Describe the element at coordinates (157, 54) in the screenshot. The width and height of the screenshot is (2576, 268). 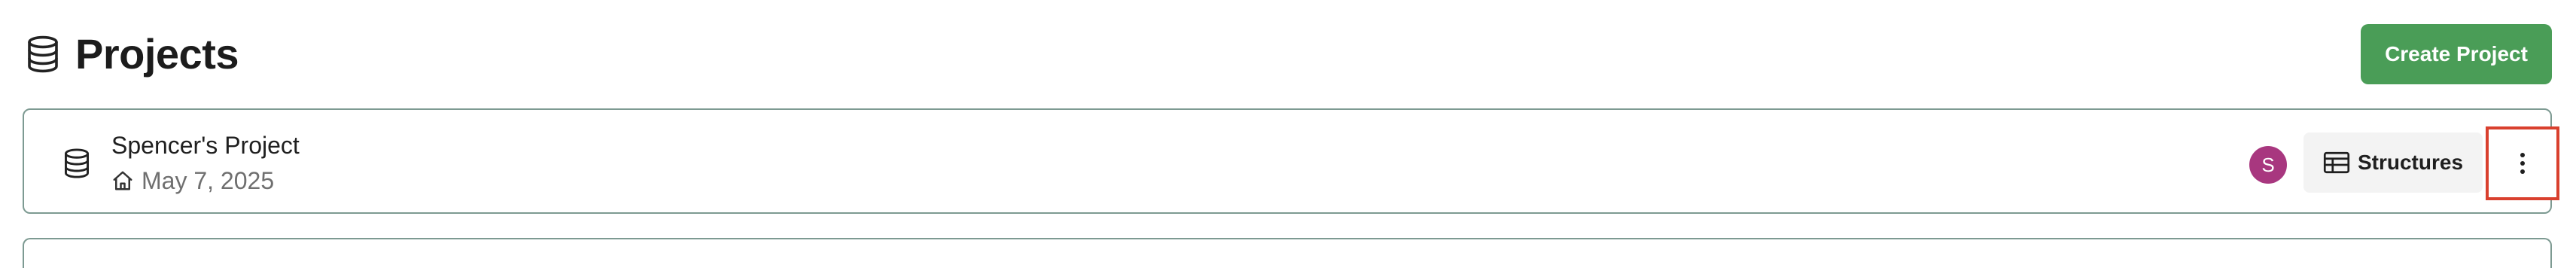
I see `page-title: Projects` at that location.